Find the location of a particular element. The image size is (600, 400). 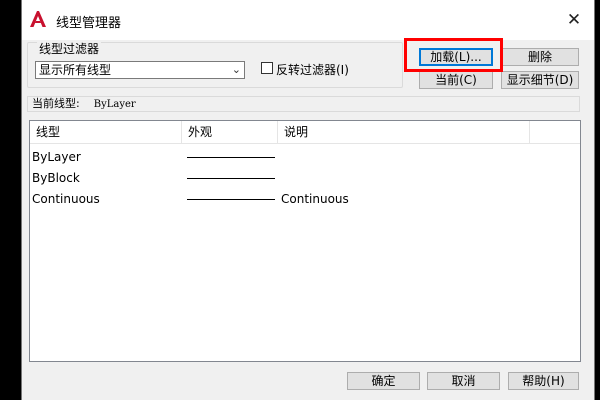

column-header-description: 说明 is located at coordinates (404, 132).